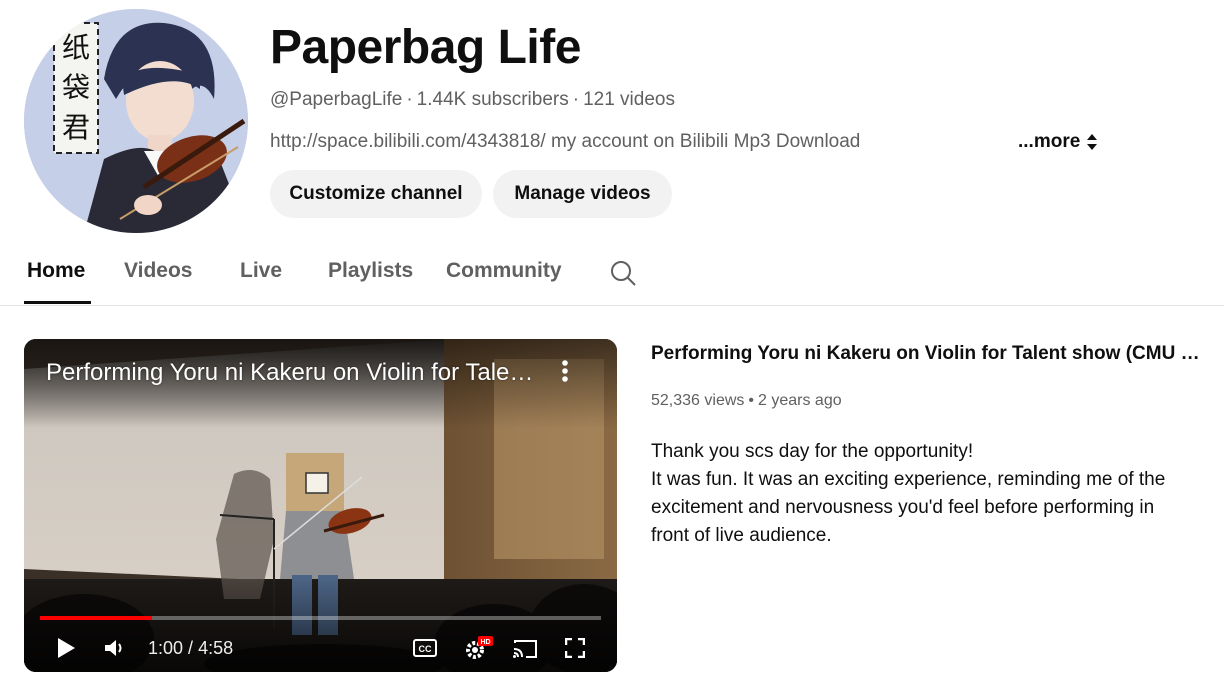 The image size is (1224, 683). I want to click on time-current: 1:00, so click(166, 648).